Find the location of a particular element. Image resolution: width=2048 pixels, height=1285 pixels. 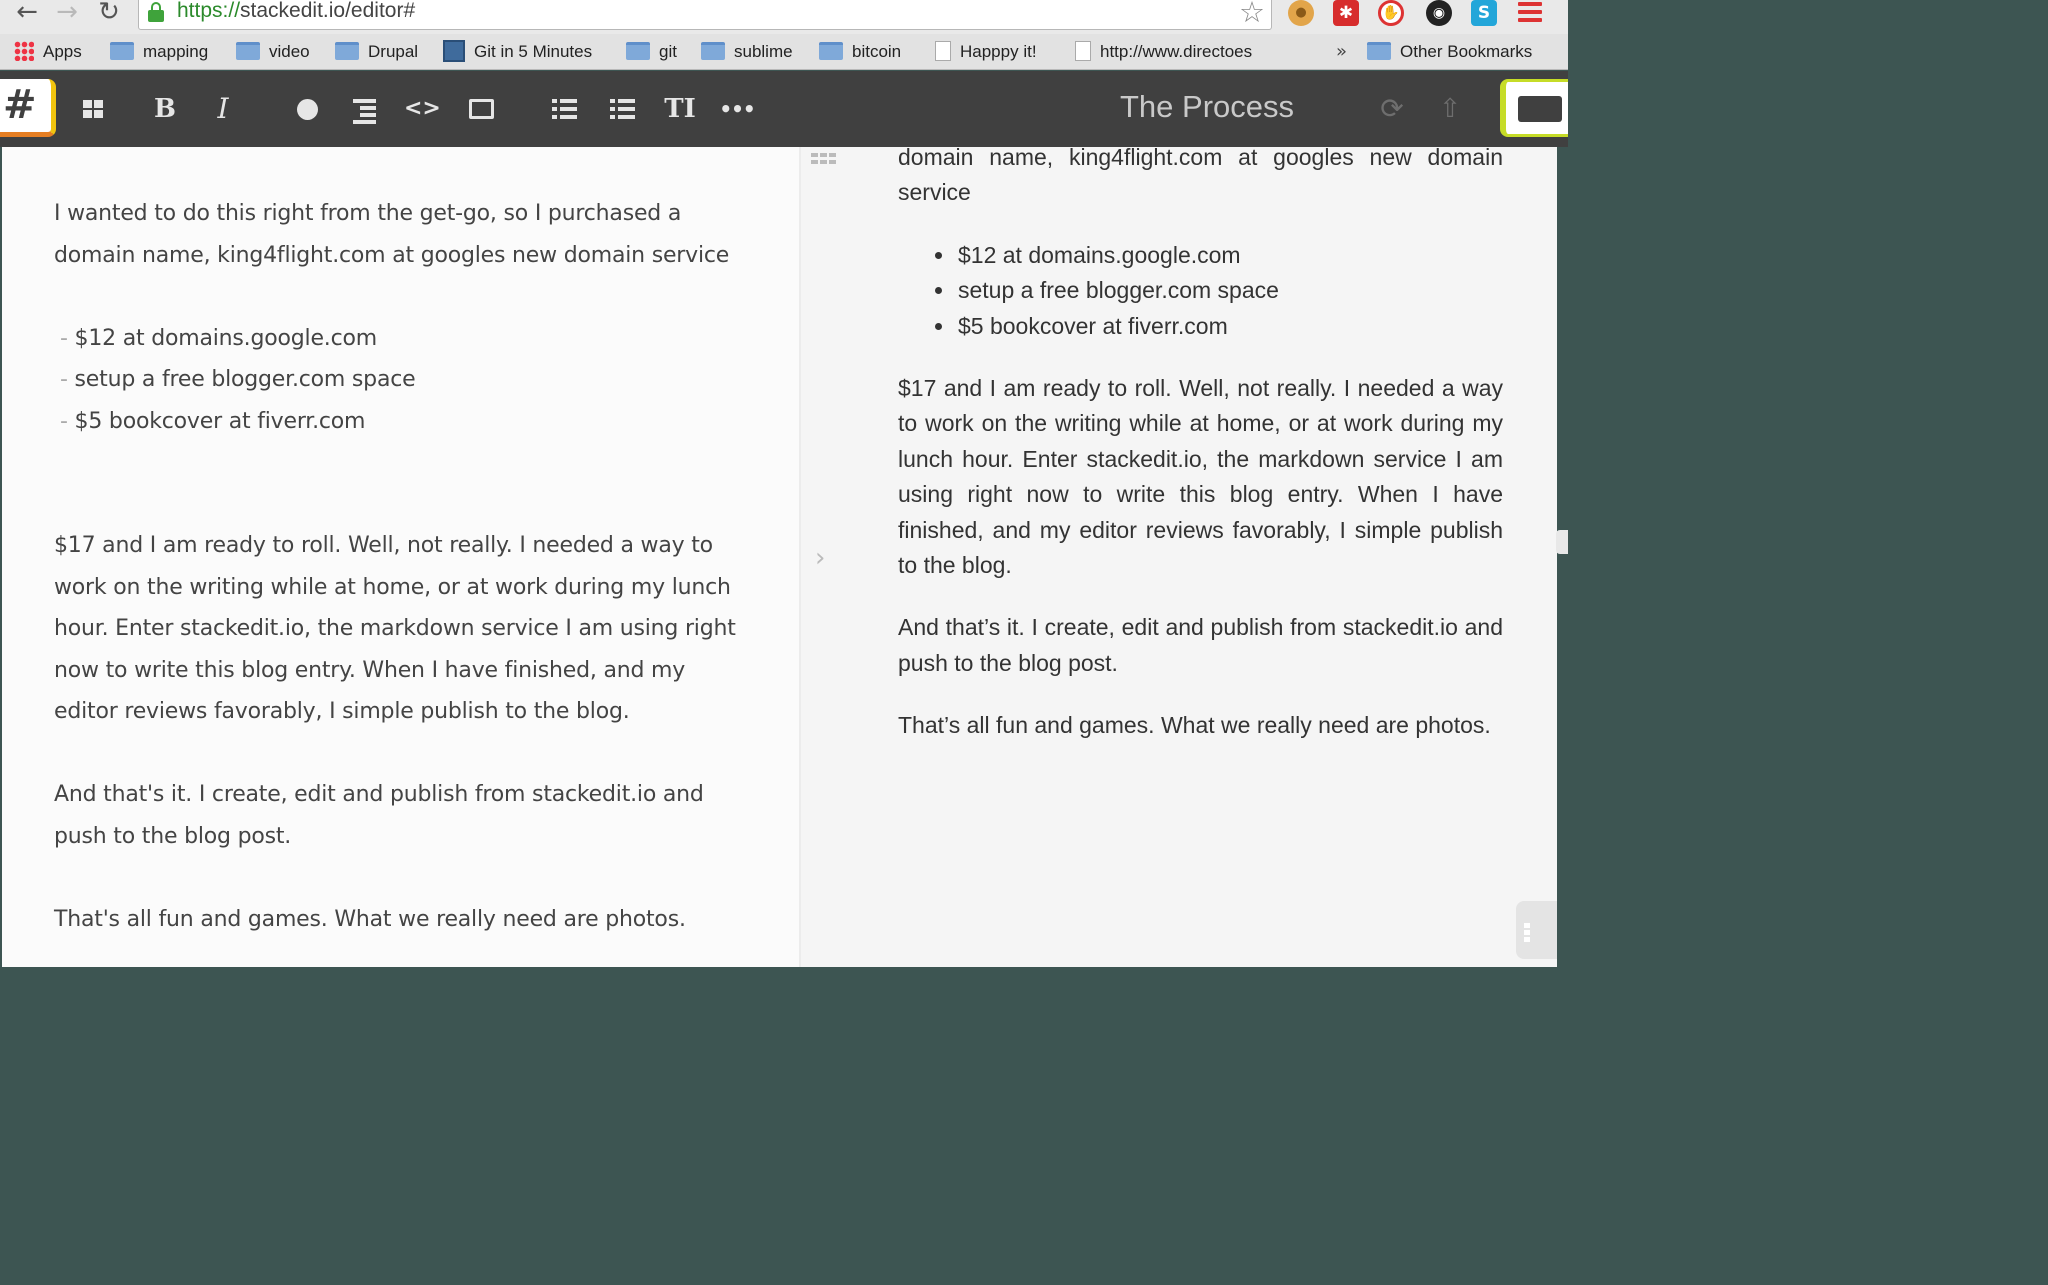

hash-icon: # is located at coordinates (20, 105).